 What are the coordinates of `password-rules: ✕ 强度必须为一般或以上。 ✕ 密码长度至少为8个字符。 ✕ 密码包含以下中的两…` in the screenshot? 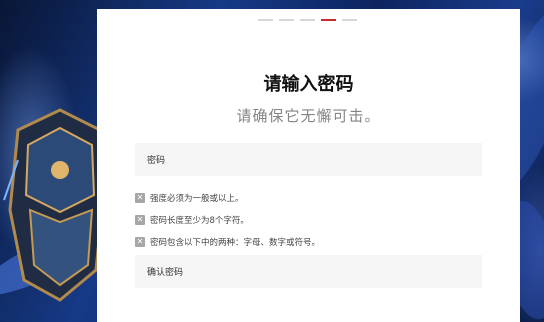 It's located at (227, 225).